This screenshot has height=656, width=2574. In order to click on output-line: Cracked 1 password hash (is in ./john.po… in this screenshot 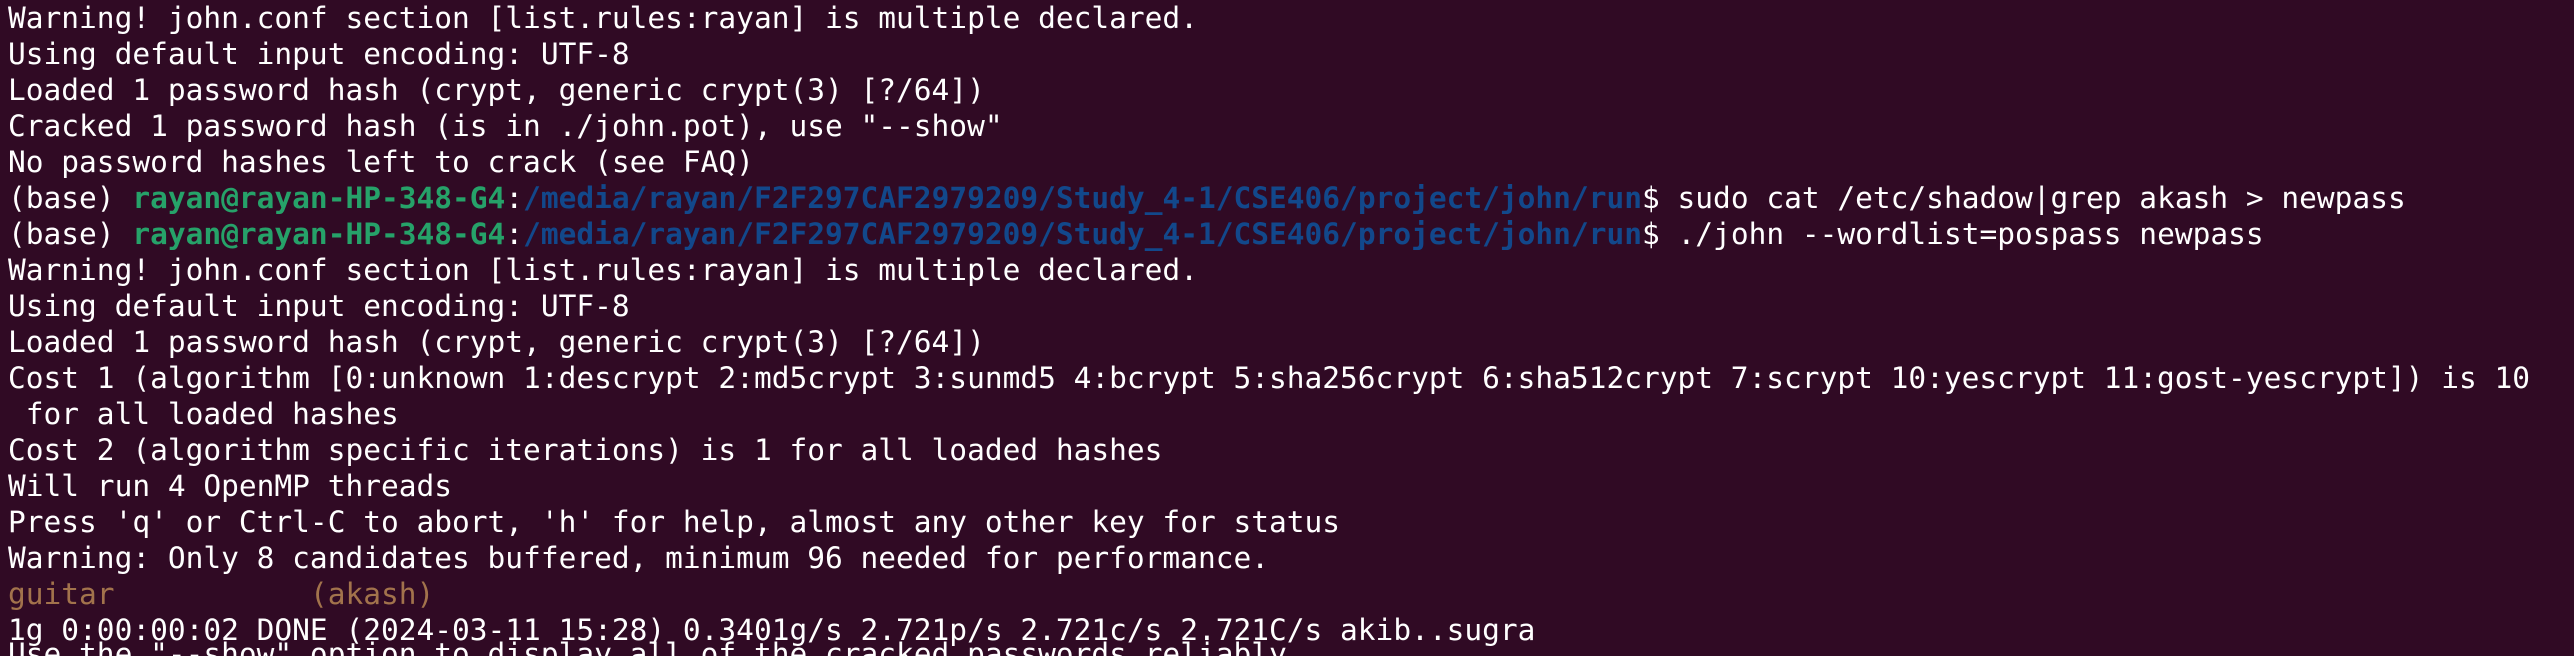, I will do `click(505, 126)`.